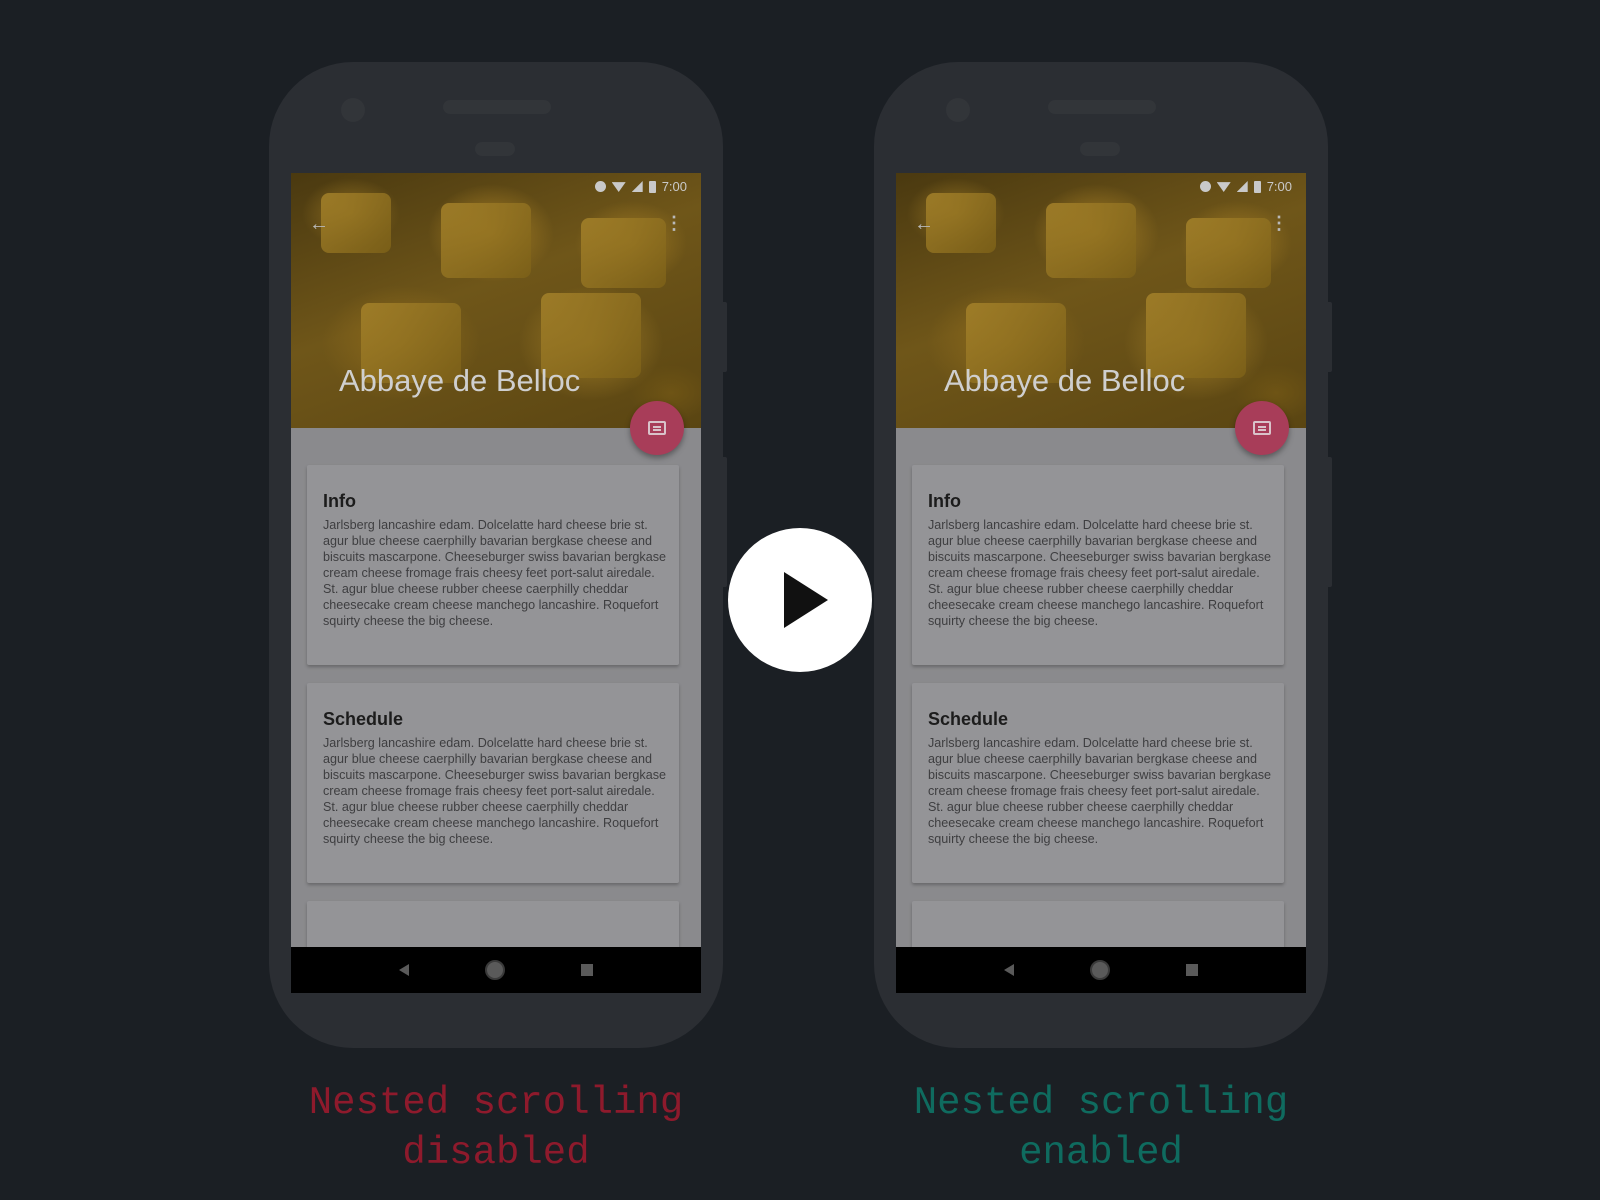  Describe the element at coordinates (496, 1128) in the screenshot. I see `caption-nested-scrolling-disabled: Nested scrolling disabled` at that location.